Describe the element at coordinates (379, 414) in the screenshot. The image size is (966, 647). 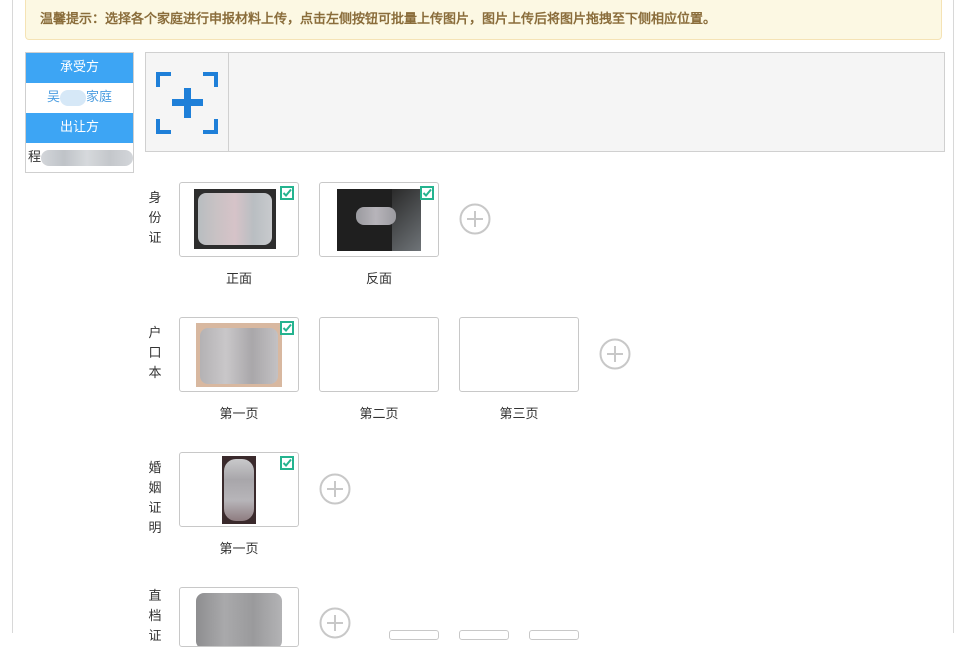
I see `household-page-2-caption: 第二页` at that location.